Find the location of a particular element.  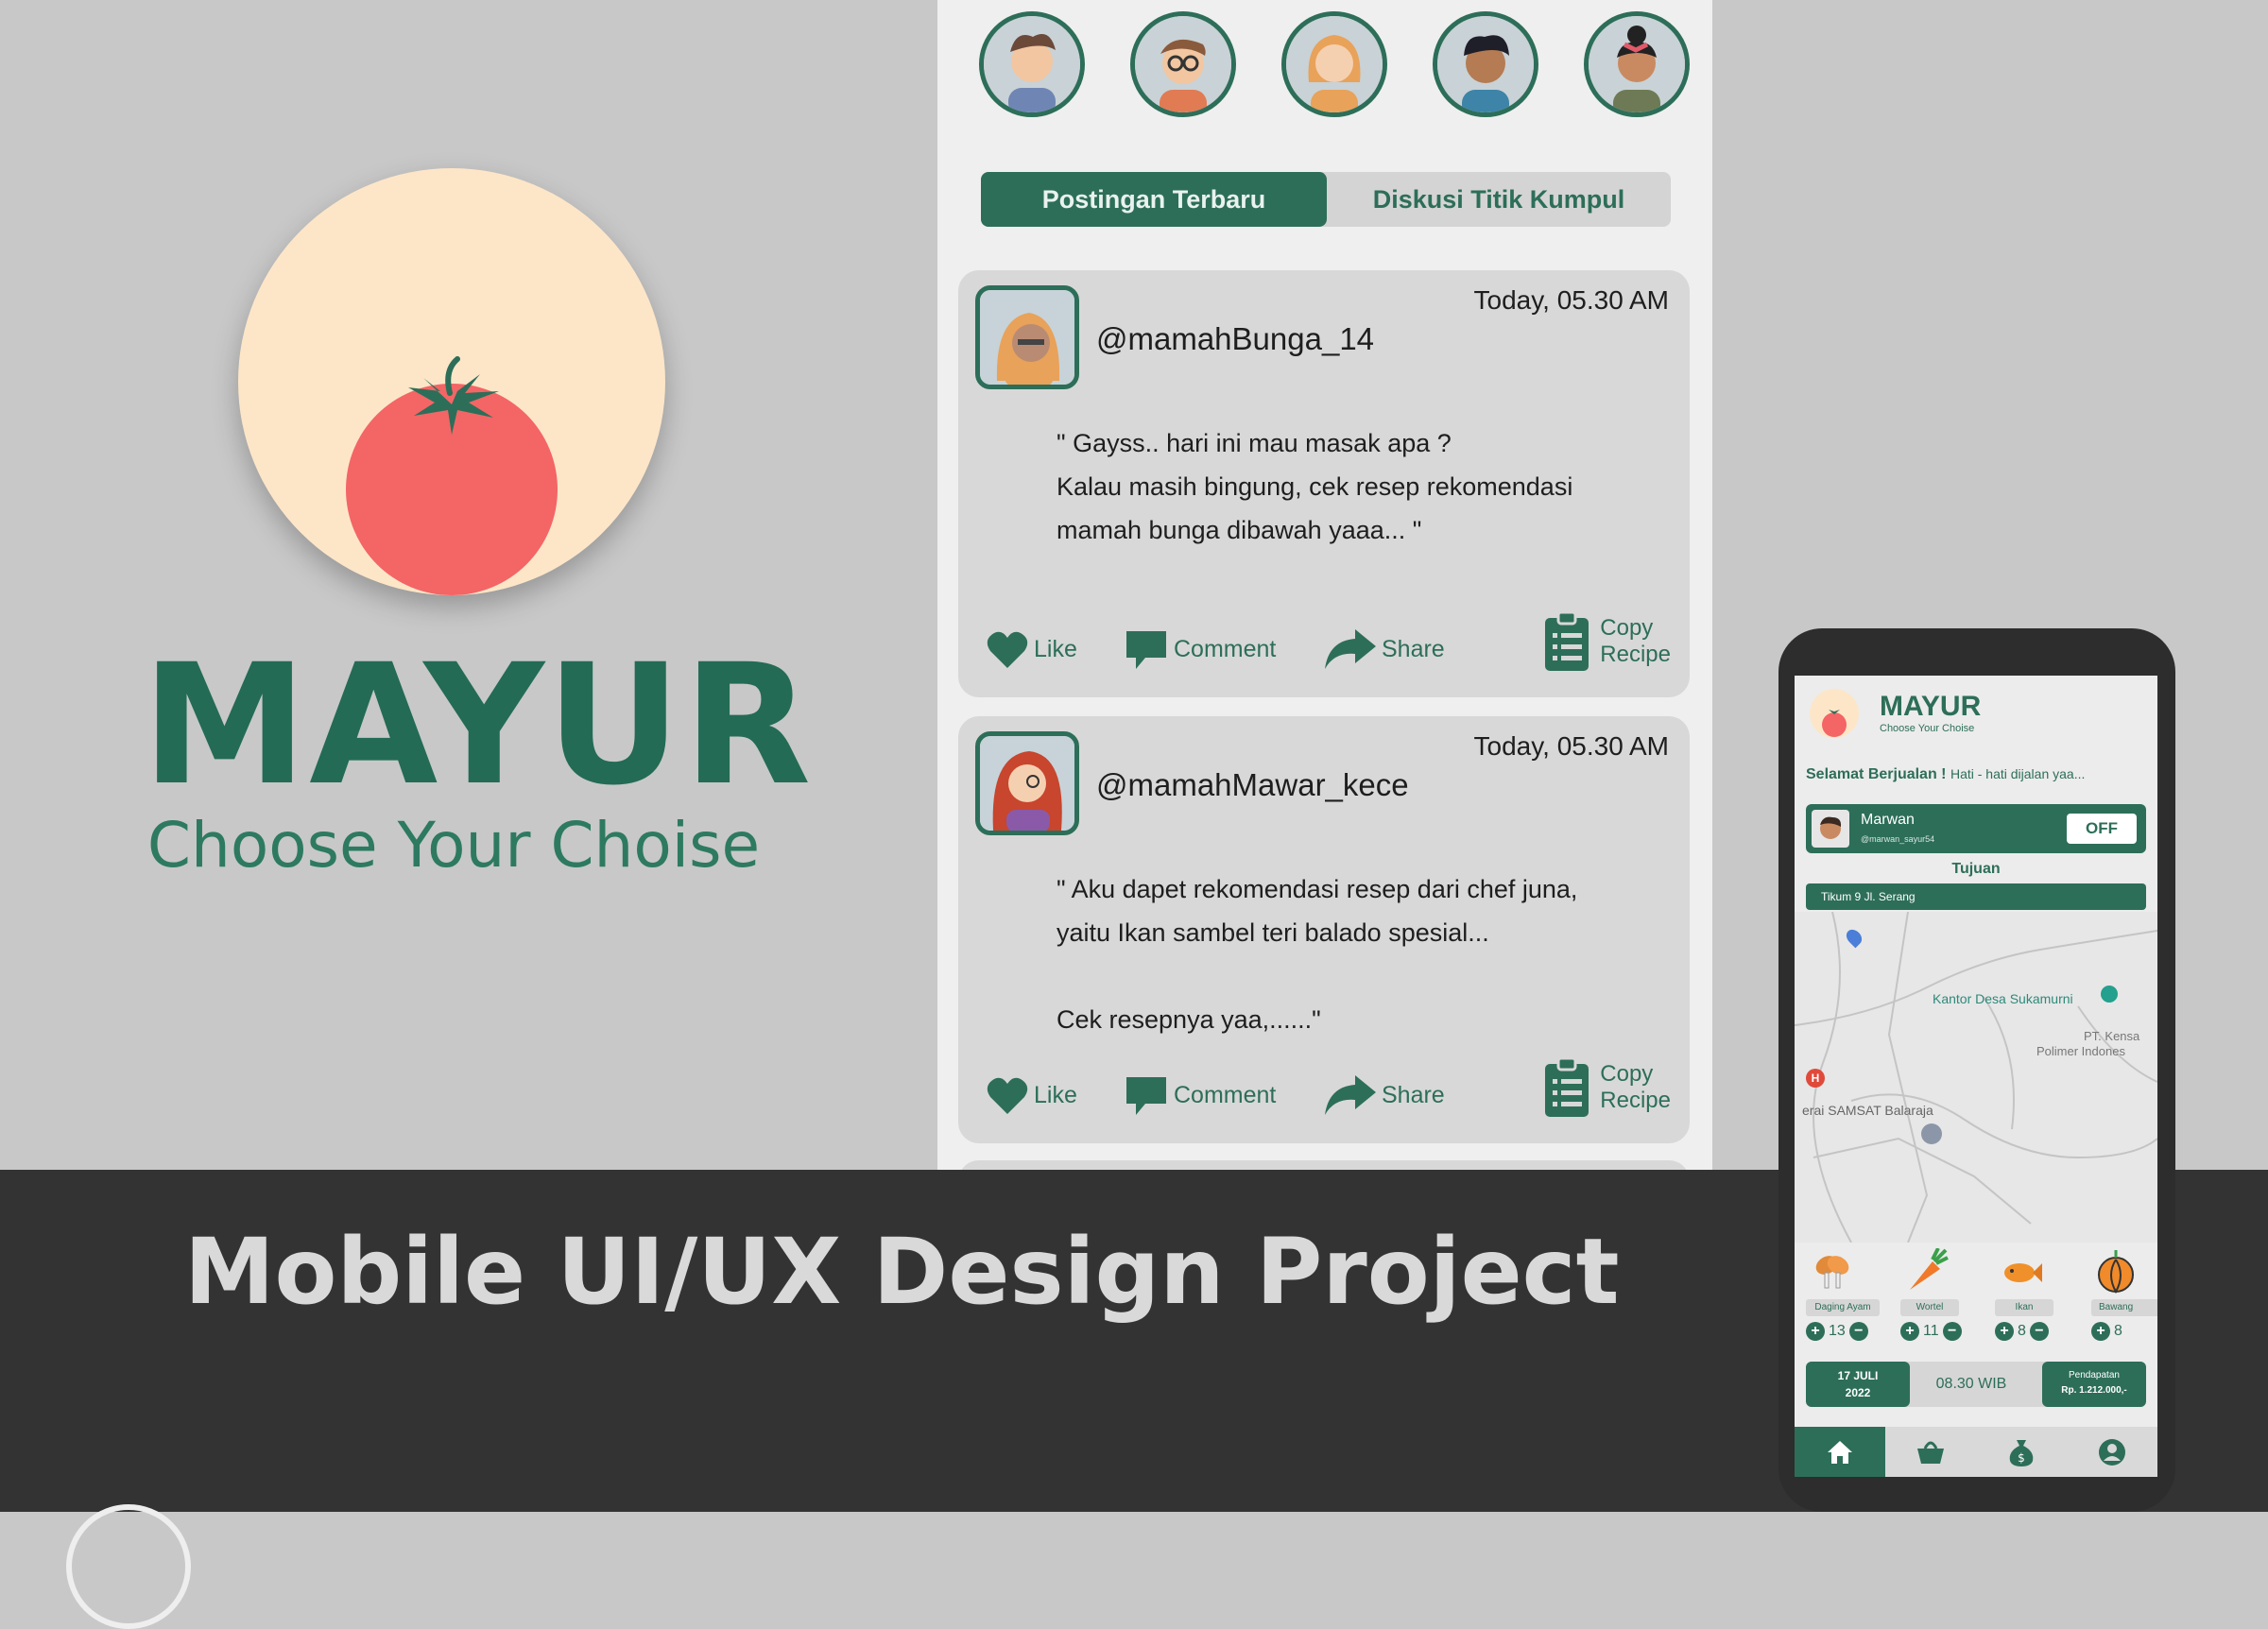

copy-label-line1: Copy is located at coordinates (1627, 628).